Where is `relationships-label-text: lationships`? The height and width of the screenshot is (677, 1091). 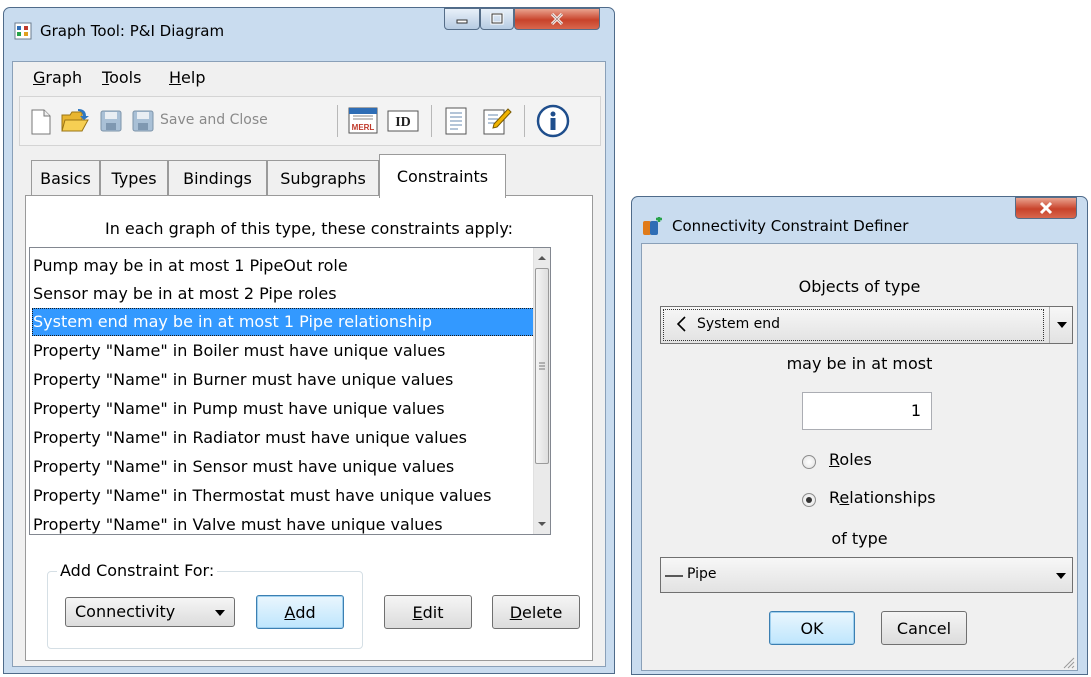 relationships-label-text: lationships is located at coordinates (892, 497).